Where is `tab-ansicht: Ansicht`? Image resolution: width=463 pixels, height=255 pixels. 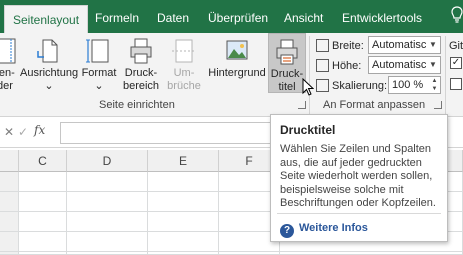
tab-ansicht: Ansicht is located at coordinates (303, 16).